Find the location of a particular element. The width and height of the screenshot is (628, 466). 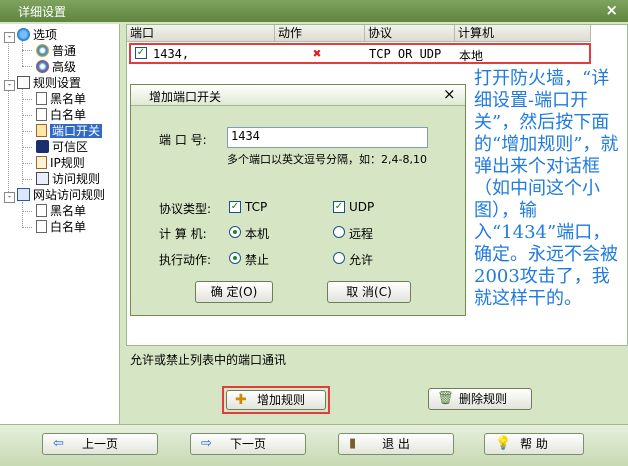

port-label: 端 口 号: is located at coordinates (183, 140).